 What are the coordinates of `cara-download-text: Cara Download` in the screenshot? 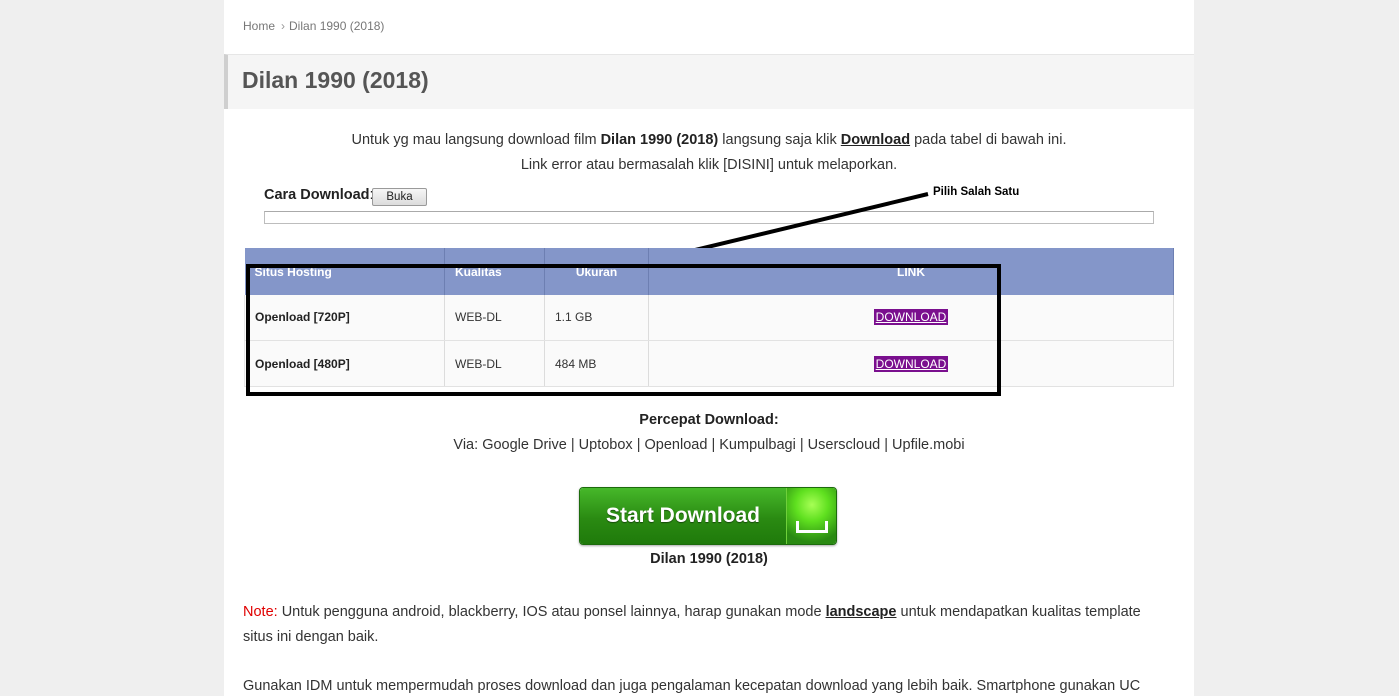 It's located at (317, 195).